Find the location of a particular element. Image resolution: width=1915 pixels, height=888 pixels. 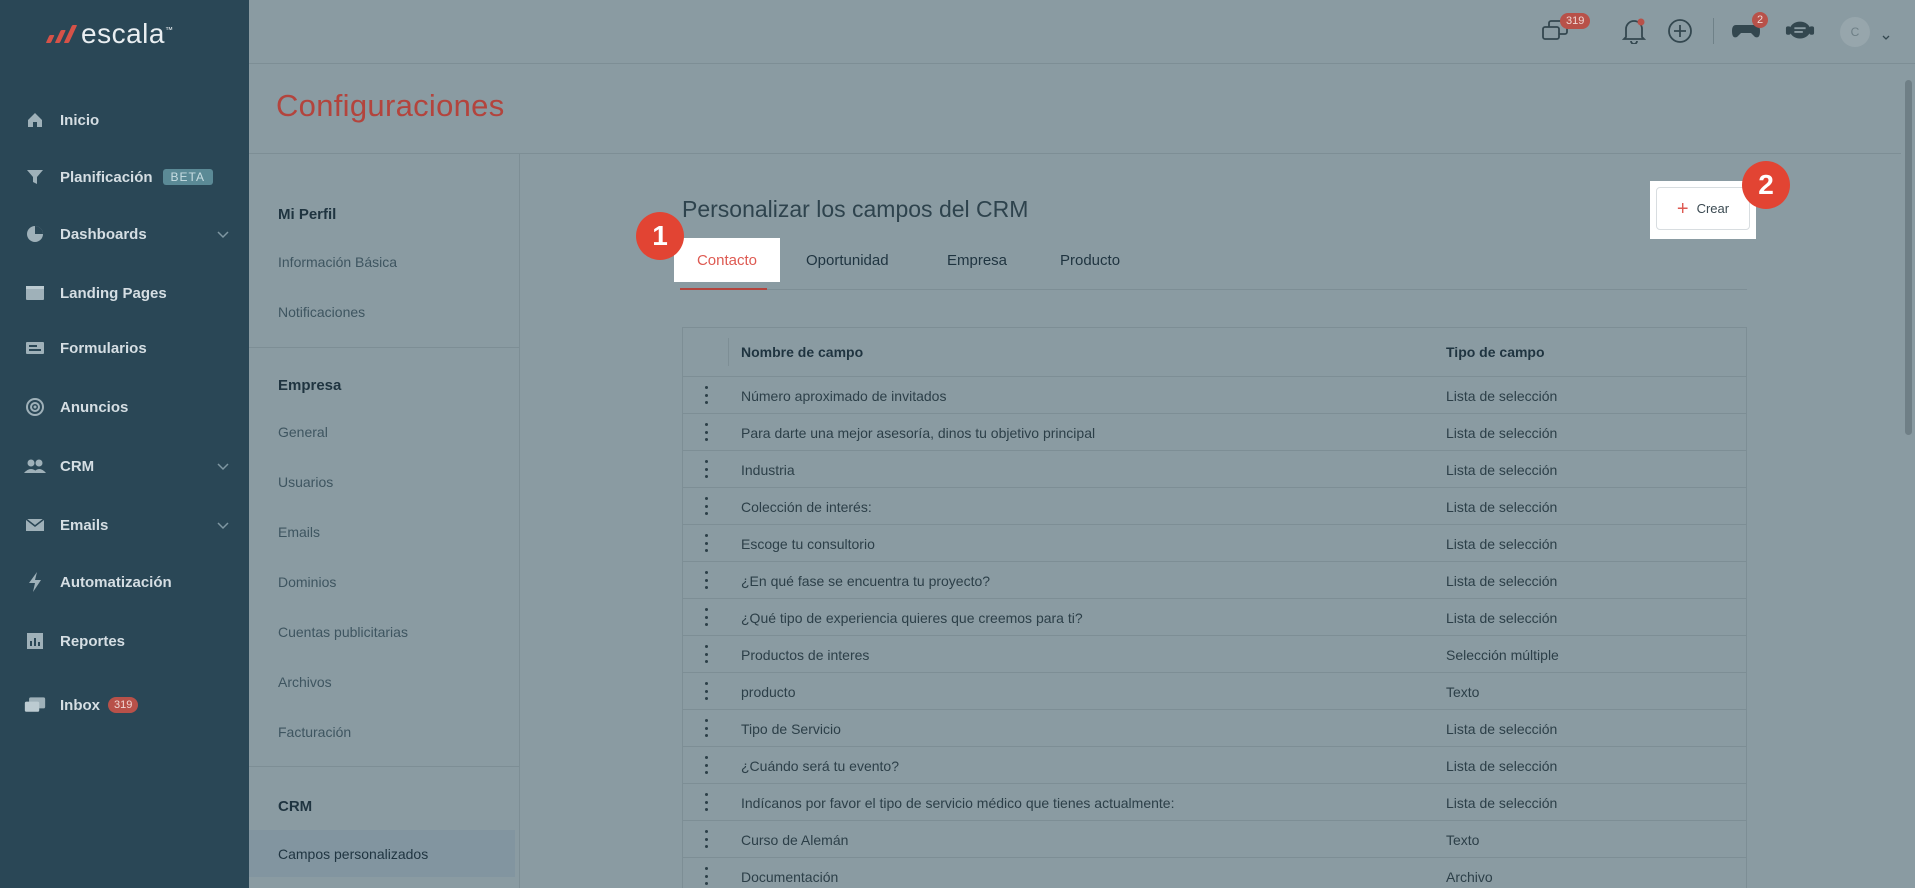

crear-button: + Crear is located at coordinates (1703, 208).